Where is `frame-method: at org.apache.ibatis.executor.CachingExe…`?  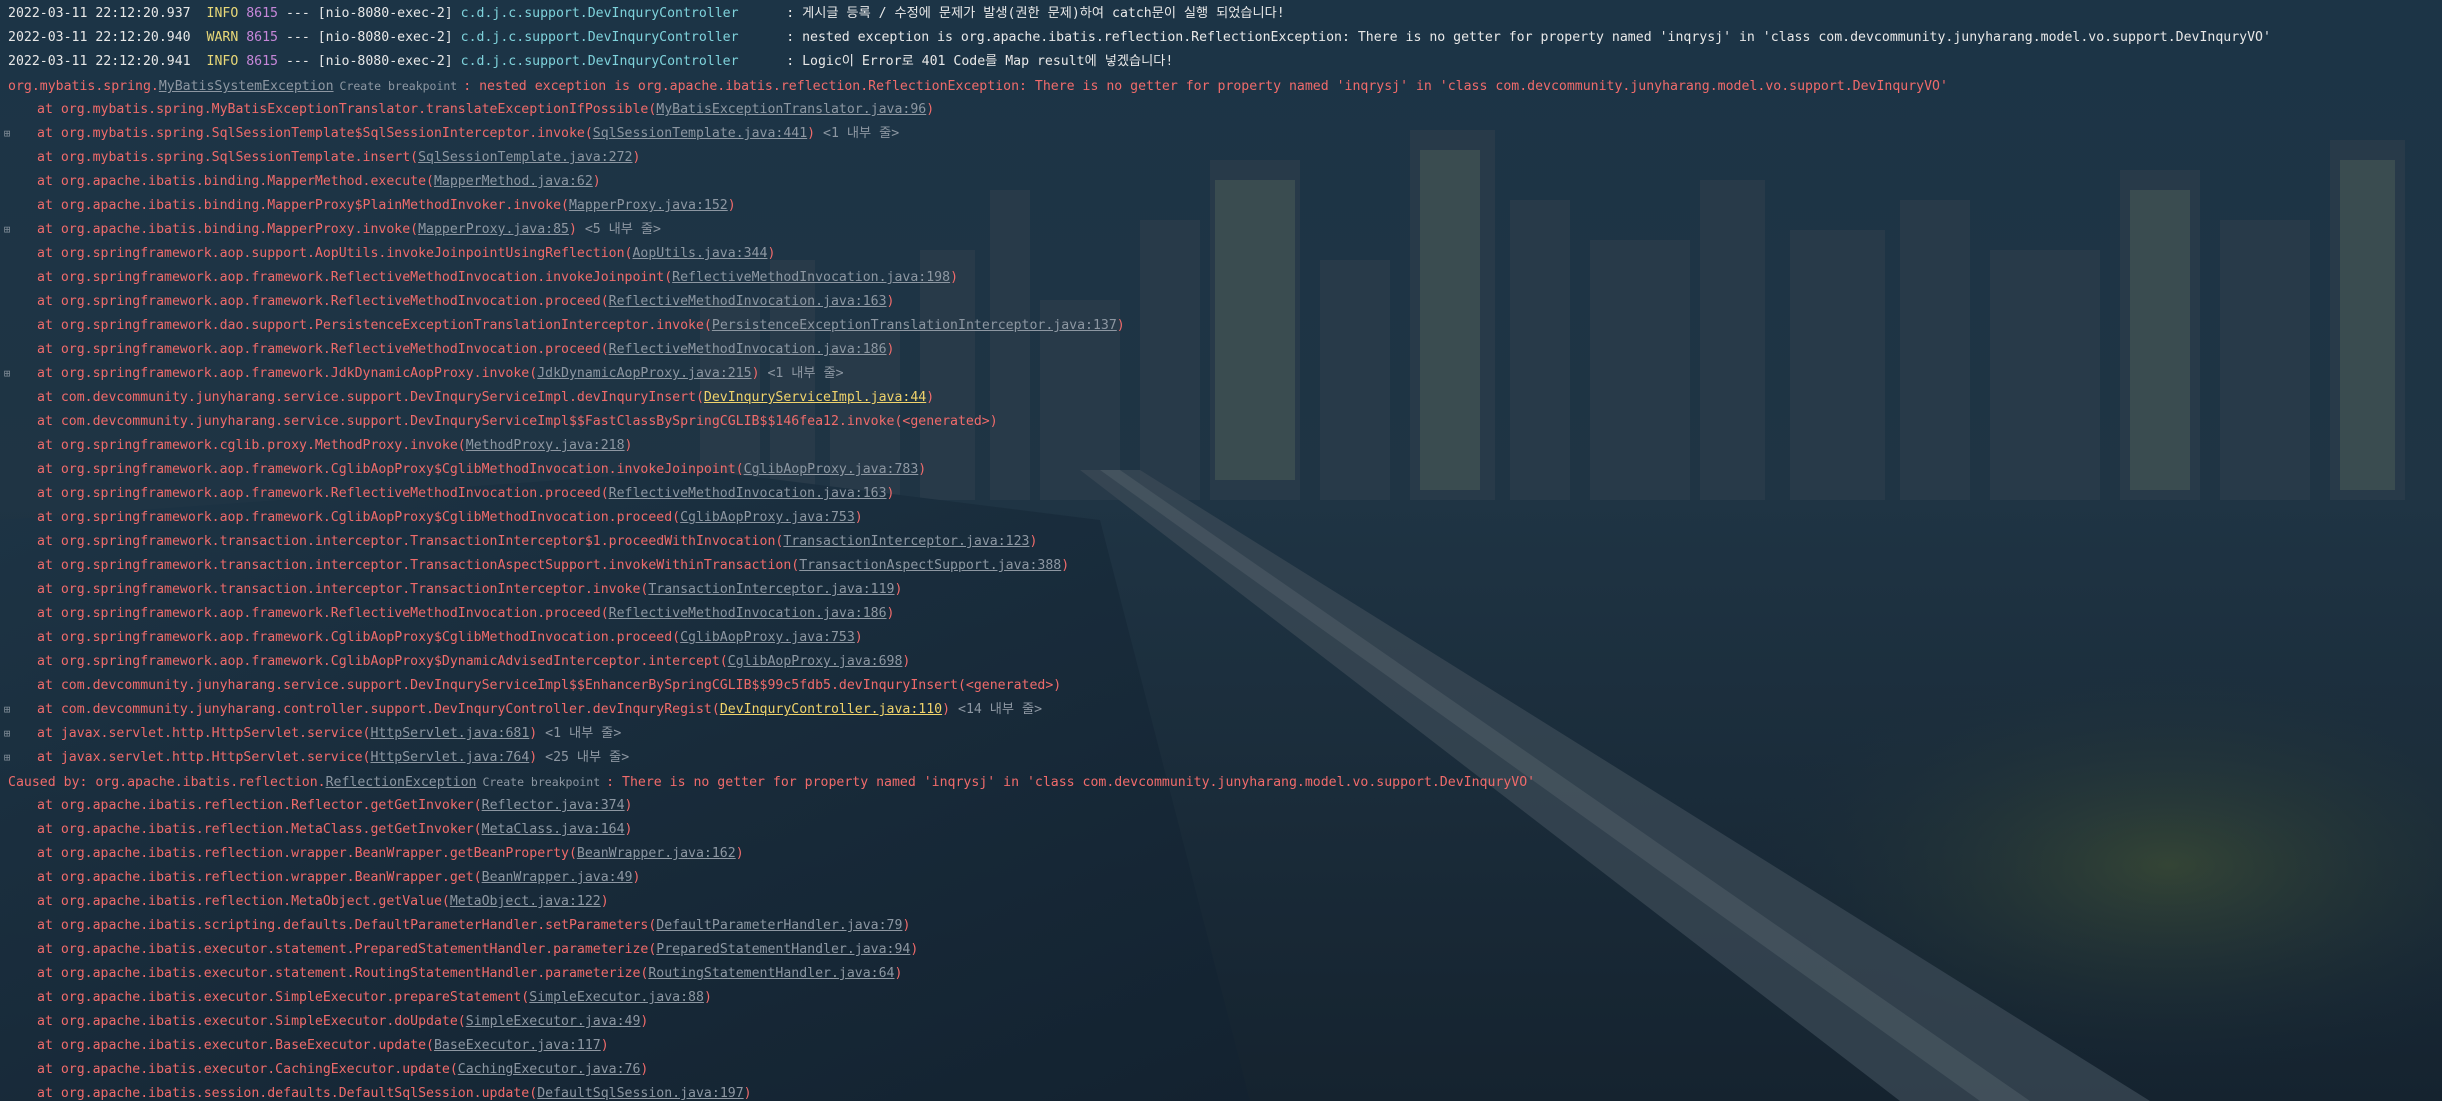
frame-method: at org.apache.ibatis.executor.CachingExe… is located at coordinates (247, 1069).